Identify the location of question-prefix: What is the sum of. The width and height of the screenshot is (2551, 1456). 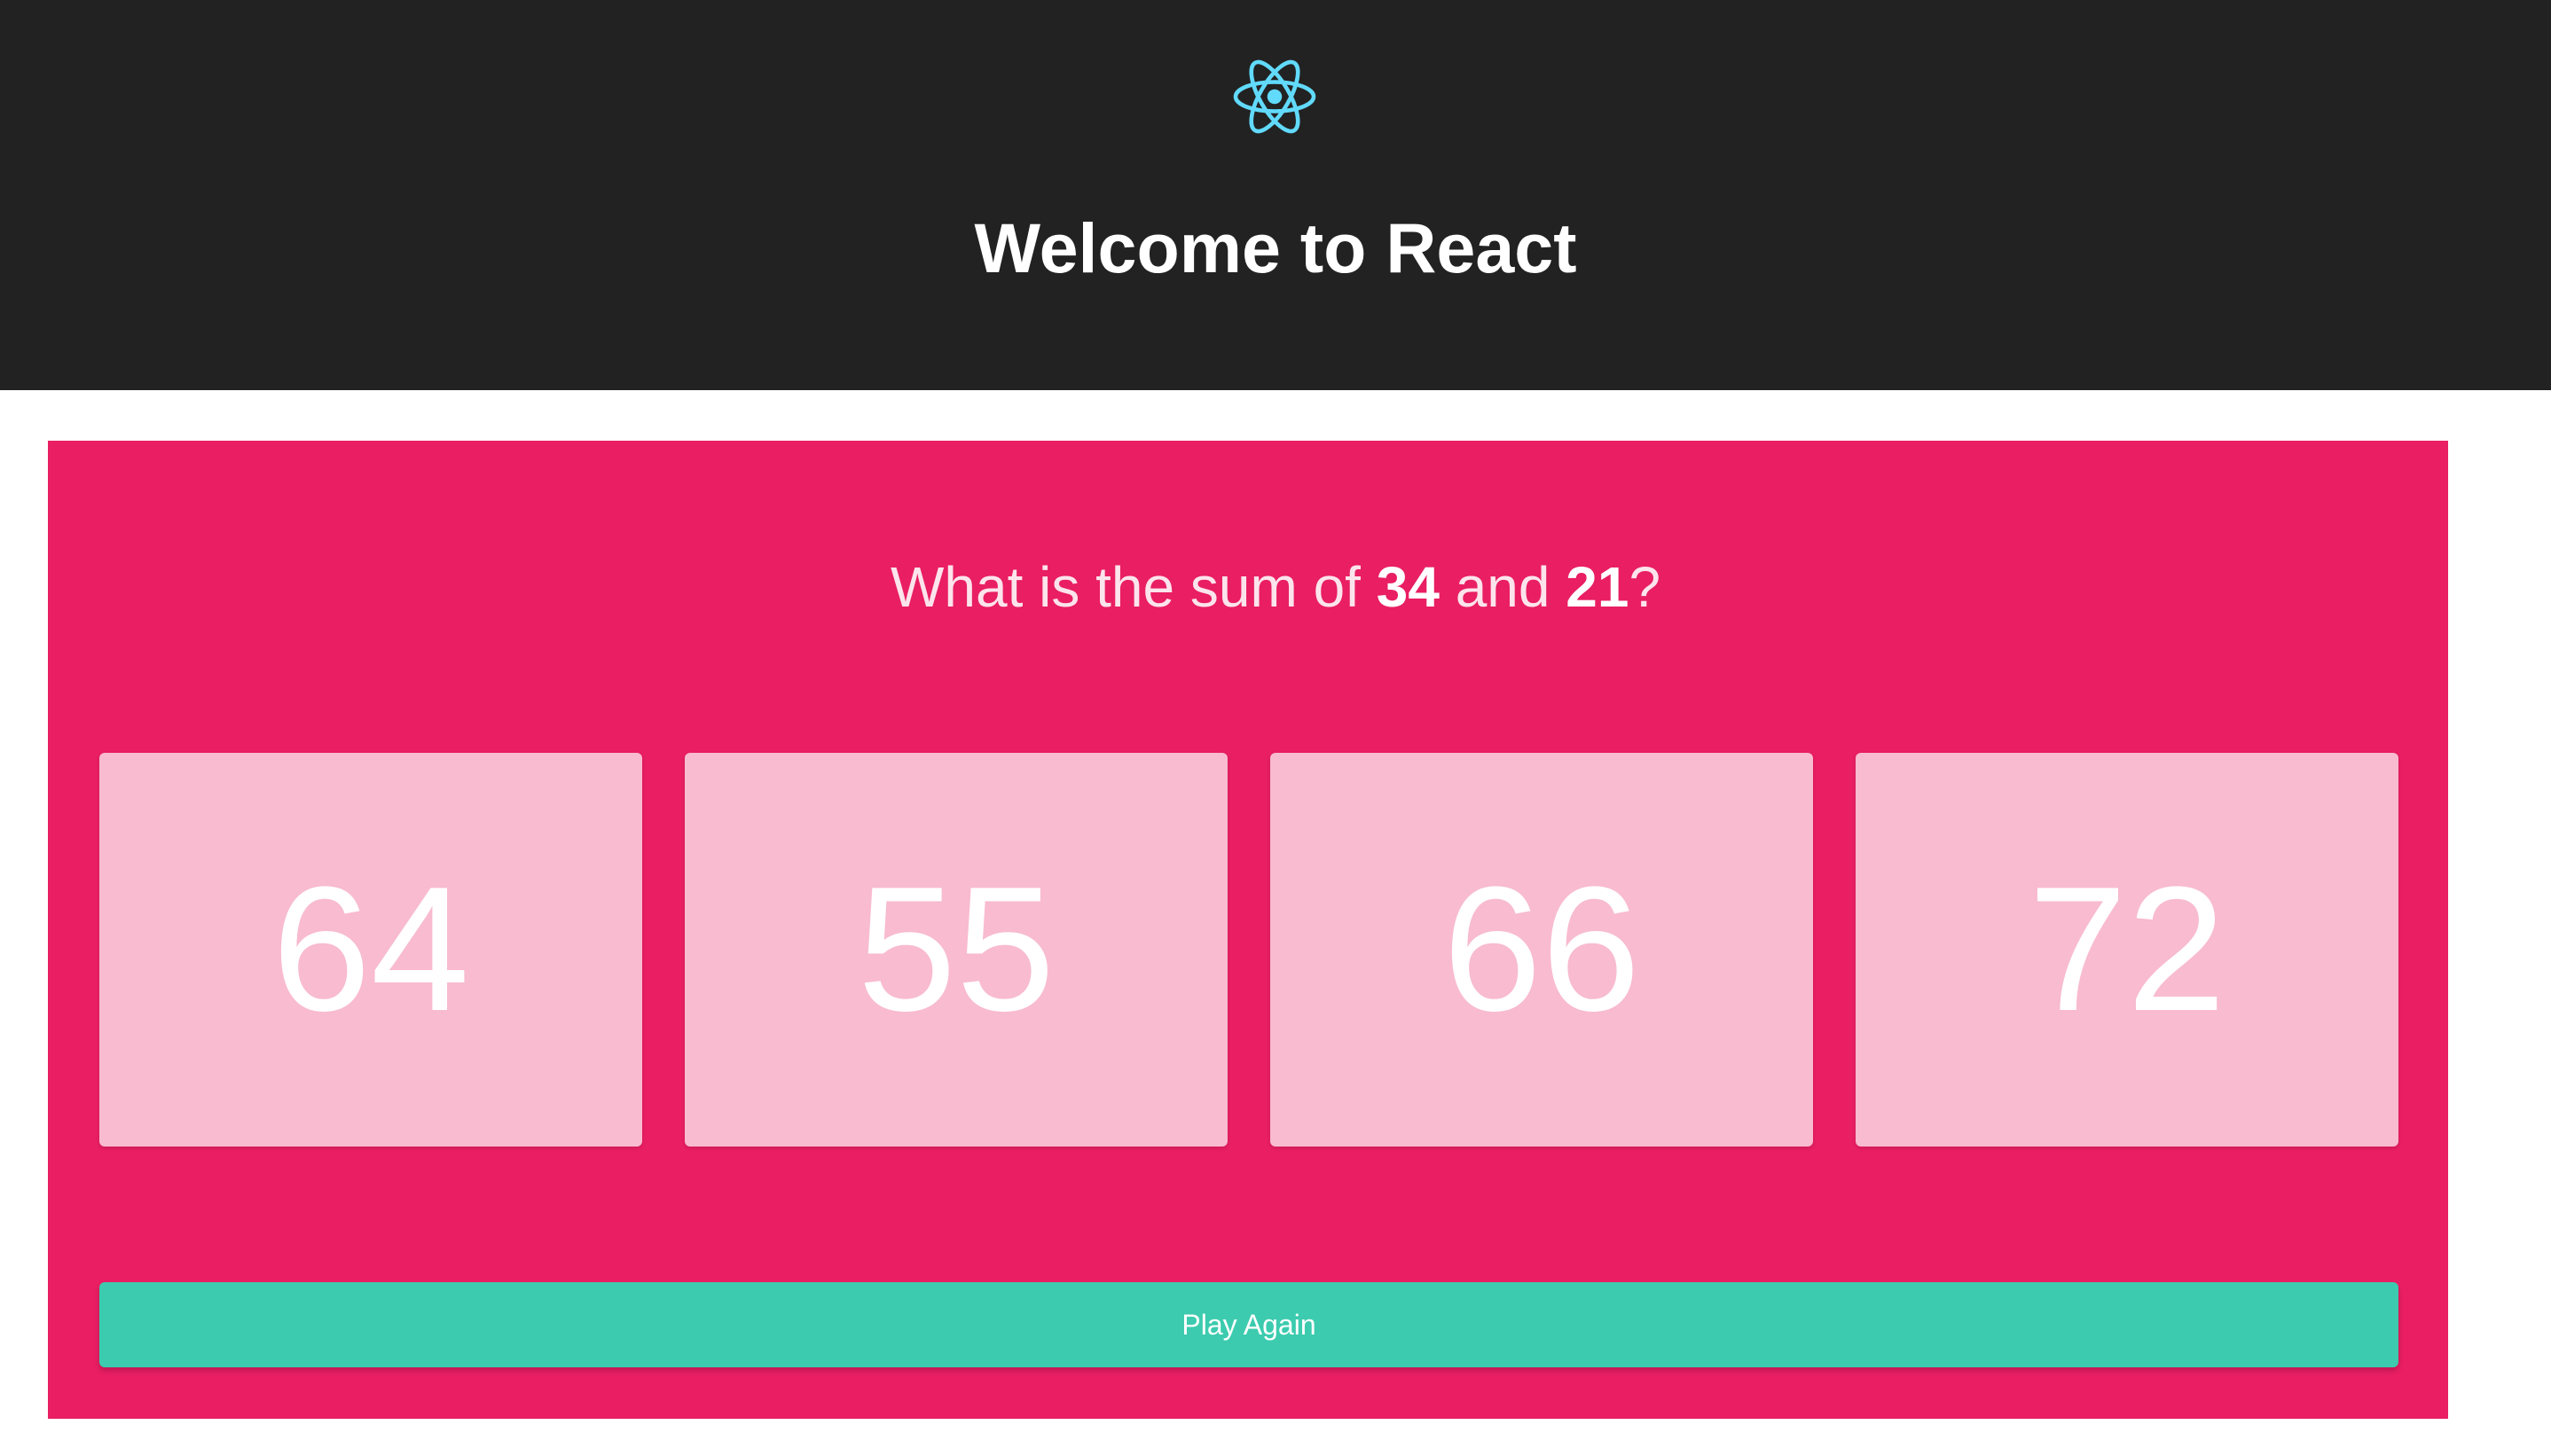
(1133, 587).